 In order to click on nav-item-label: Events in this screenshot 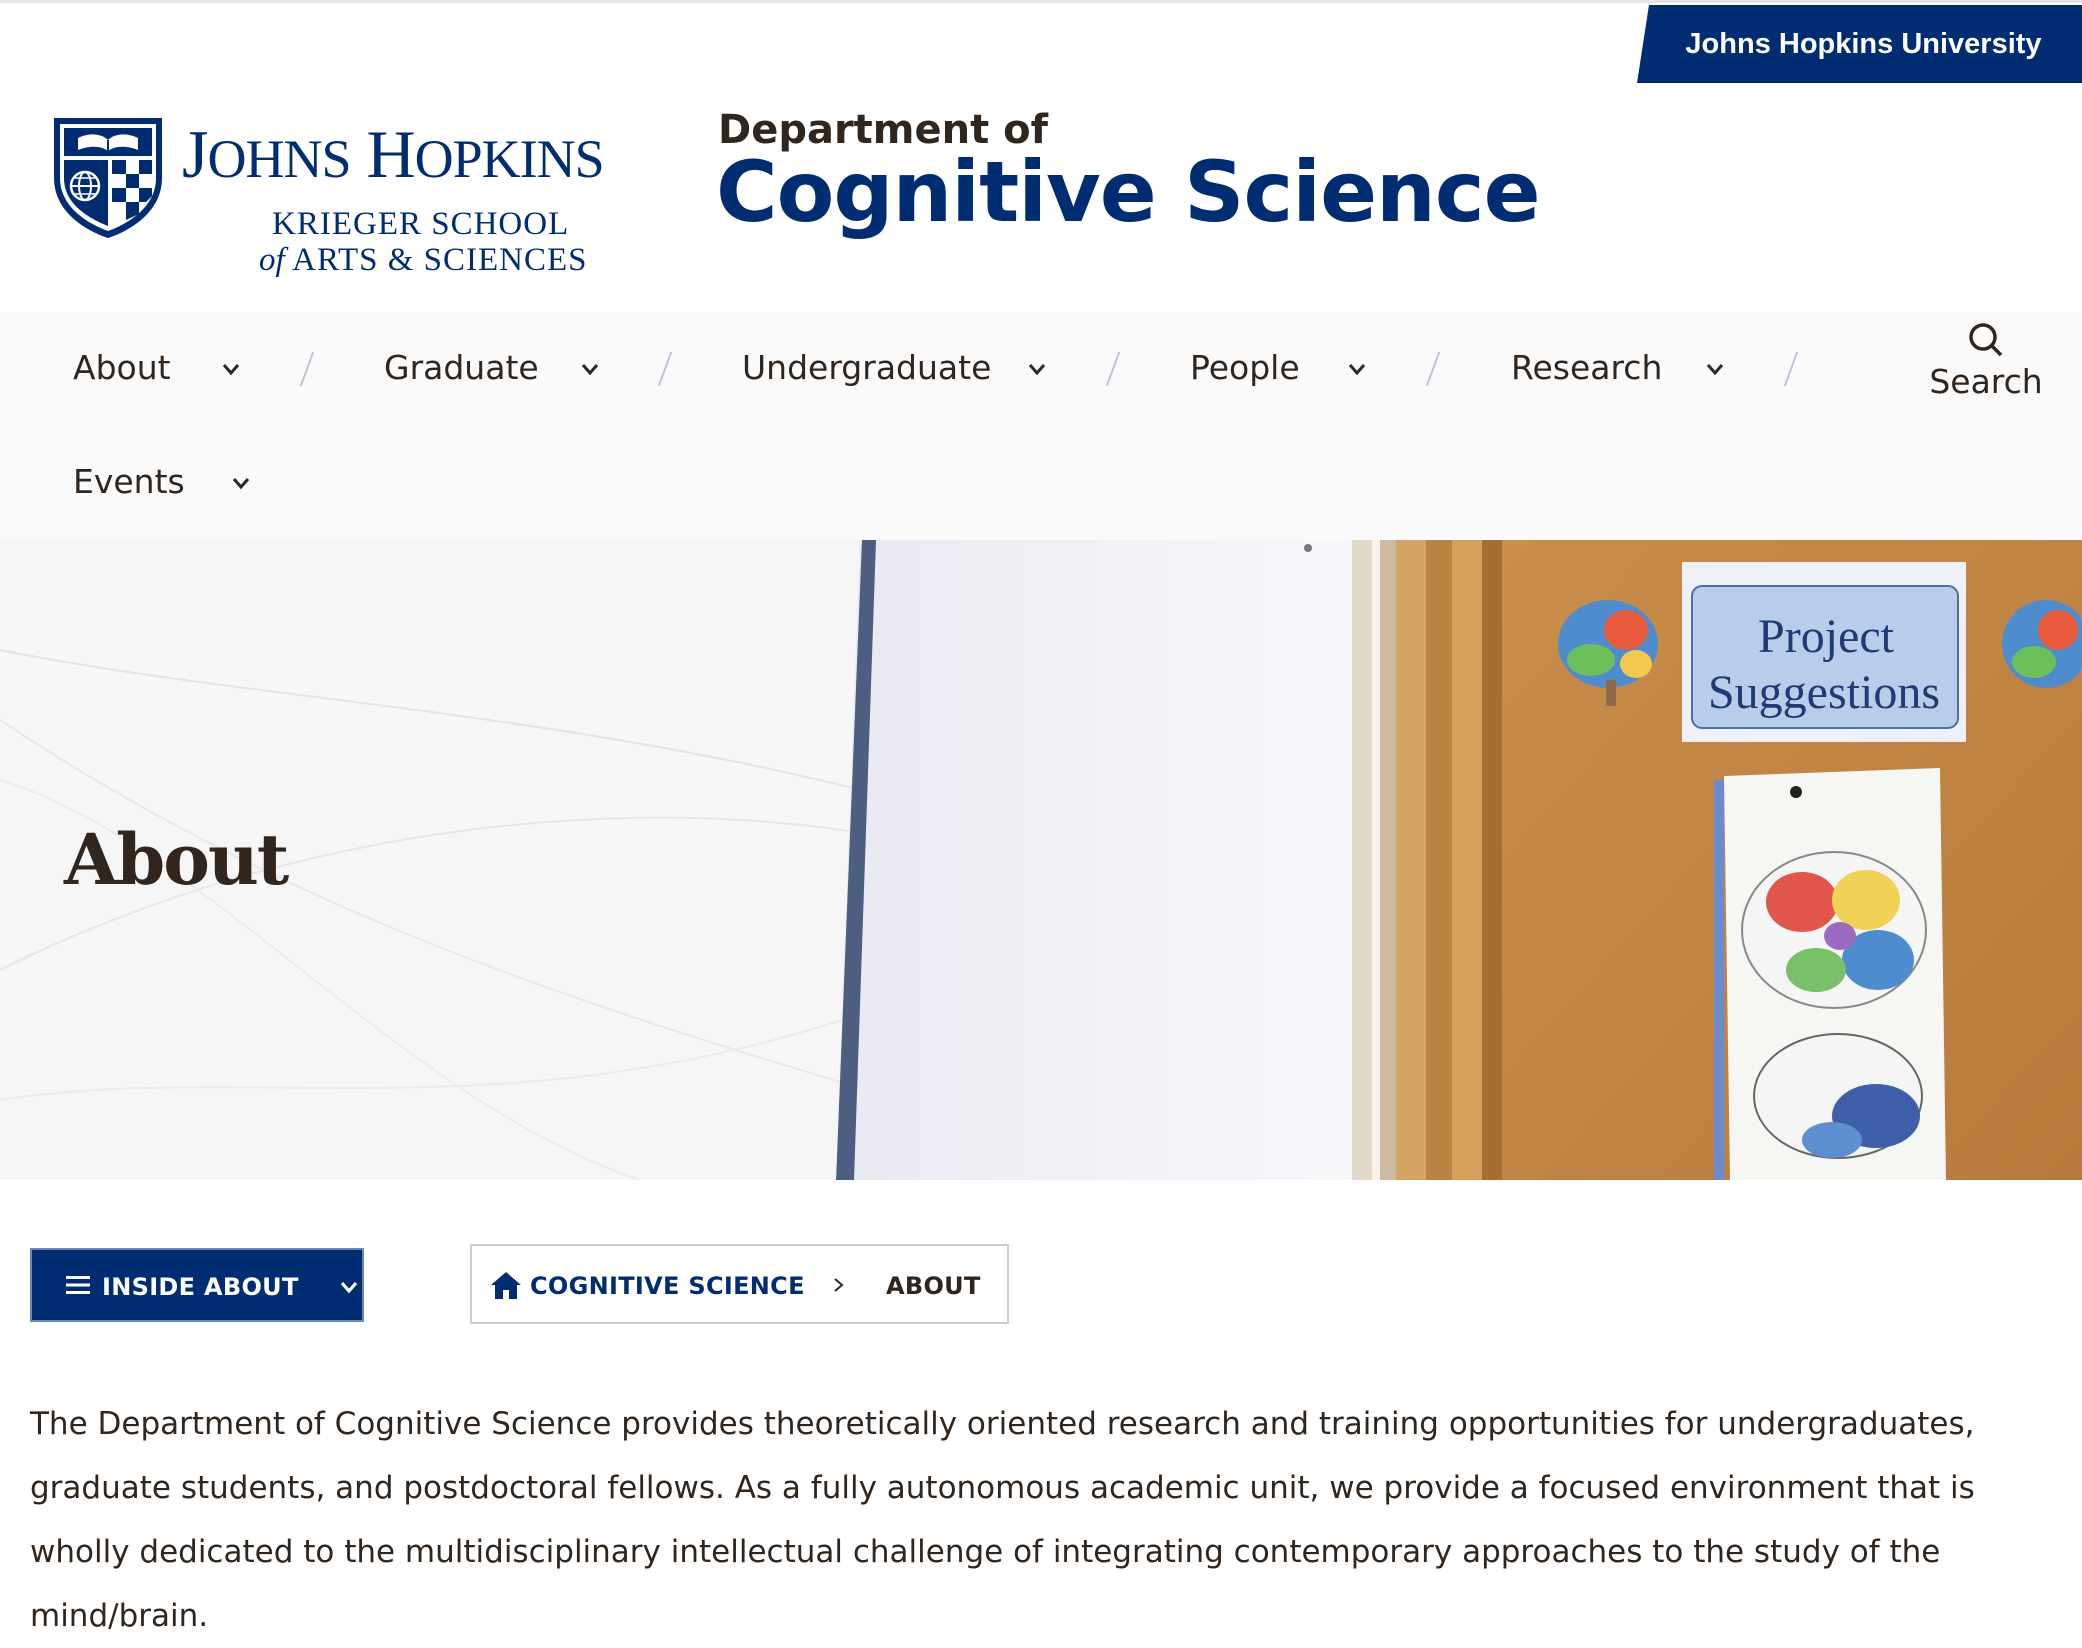, I will do `click(129, 481)`.